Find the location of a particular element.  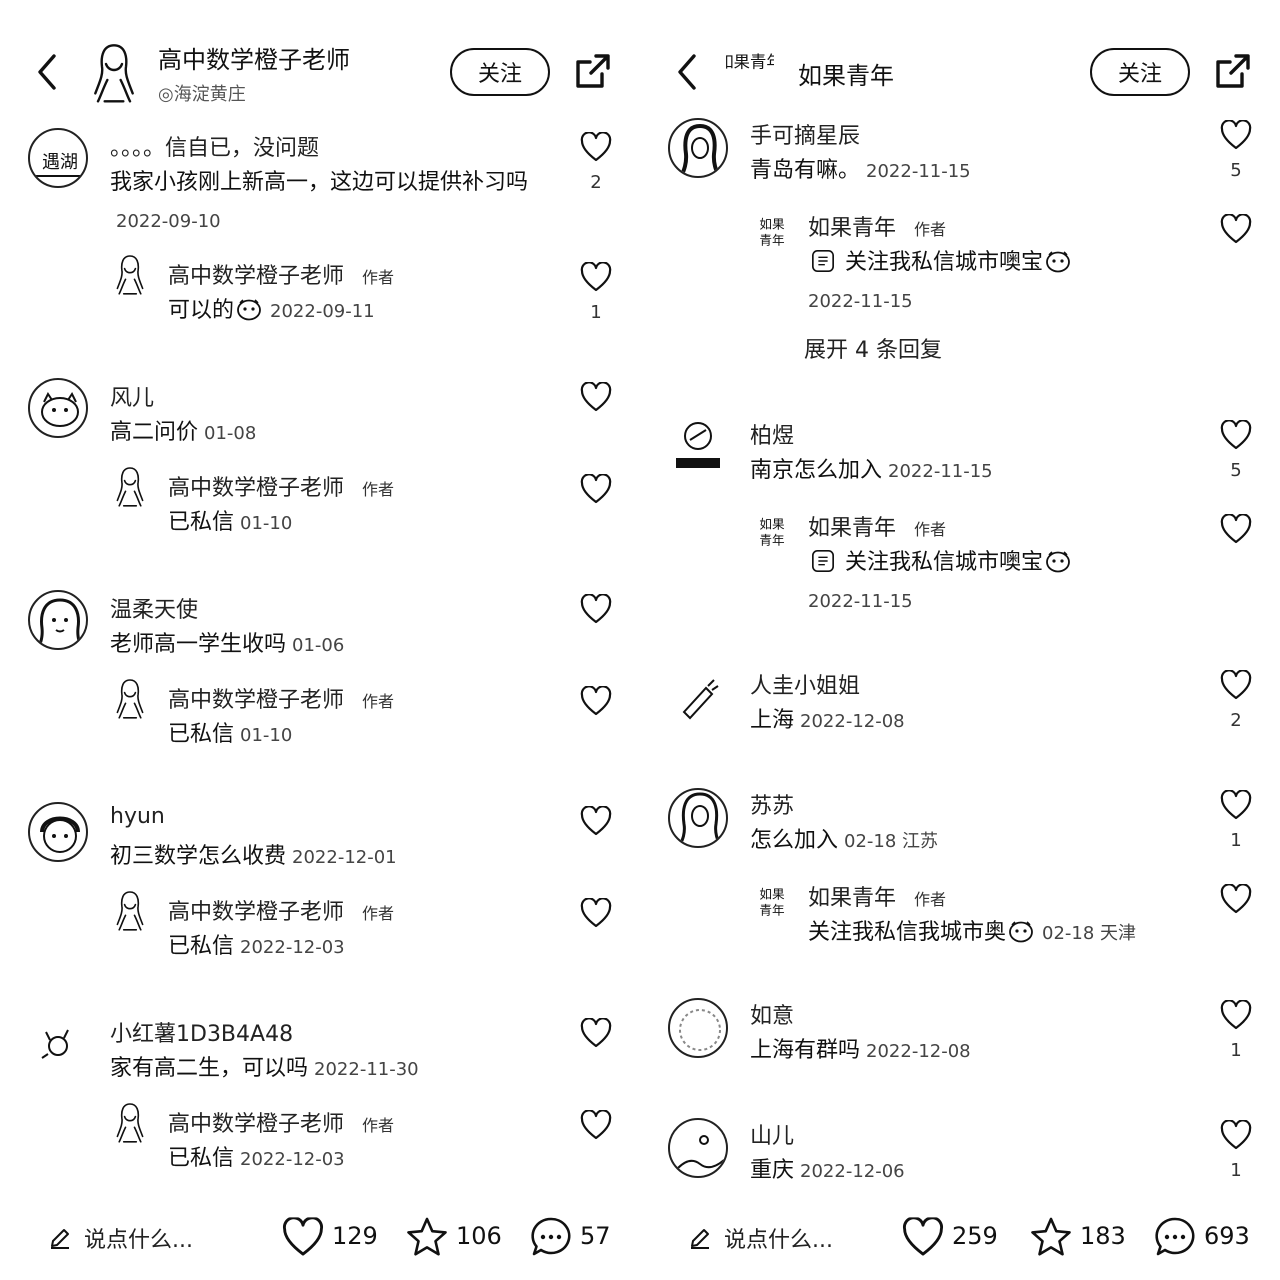

svg-text: 遇湖 is located at coordinates (60, 162).